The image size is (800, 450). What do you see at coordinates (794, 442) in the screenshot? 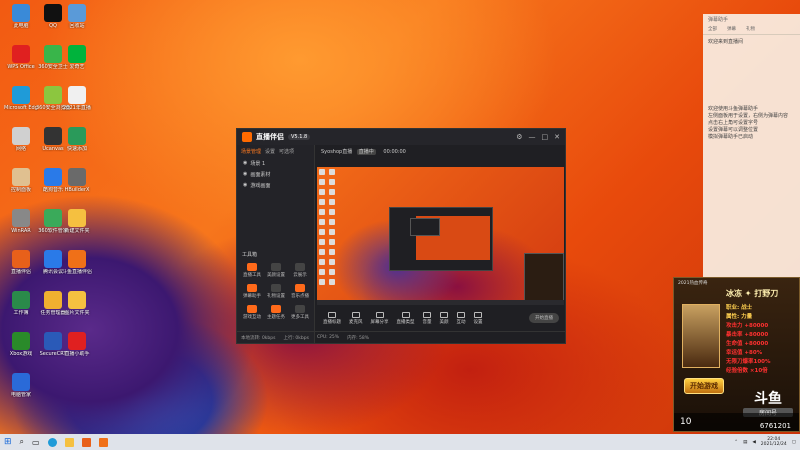
I see `notification-icon: ▢` at bounding box center [794, 442].